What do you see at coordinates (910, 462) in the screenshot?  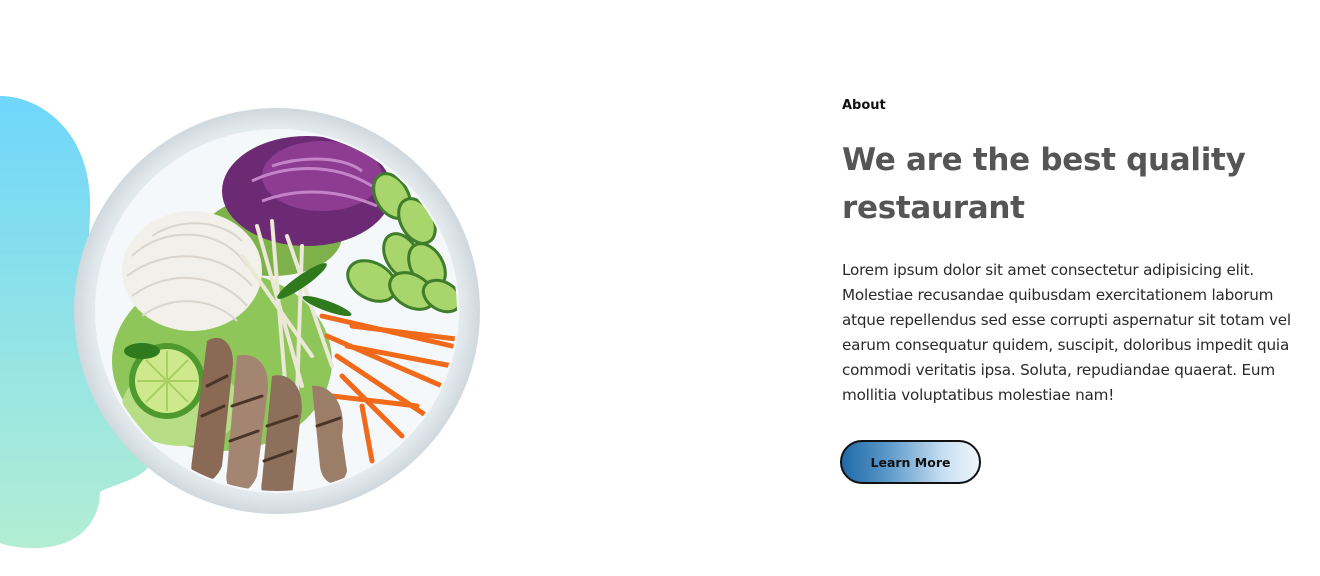 I see `learn-more-button: Learn More` at bounding box center [910, 462].